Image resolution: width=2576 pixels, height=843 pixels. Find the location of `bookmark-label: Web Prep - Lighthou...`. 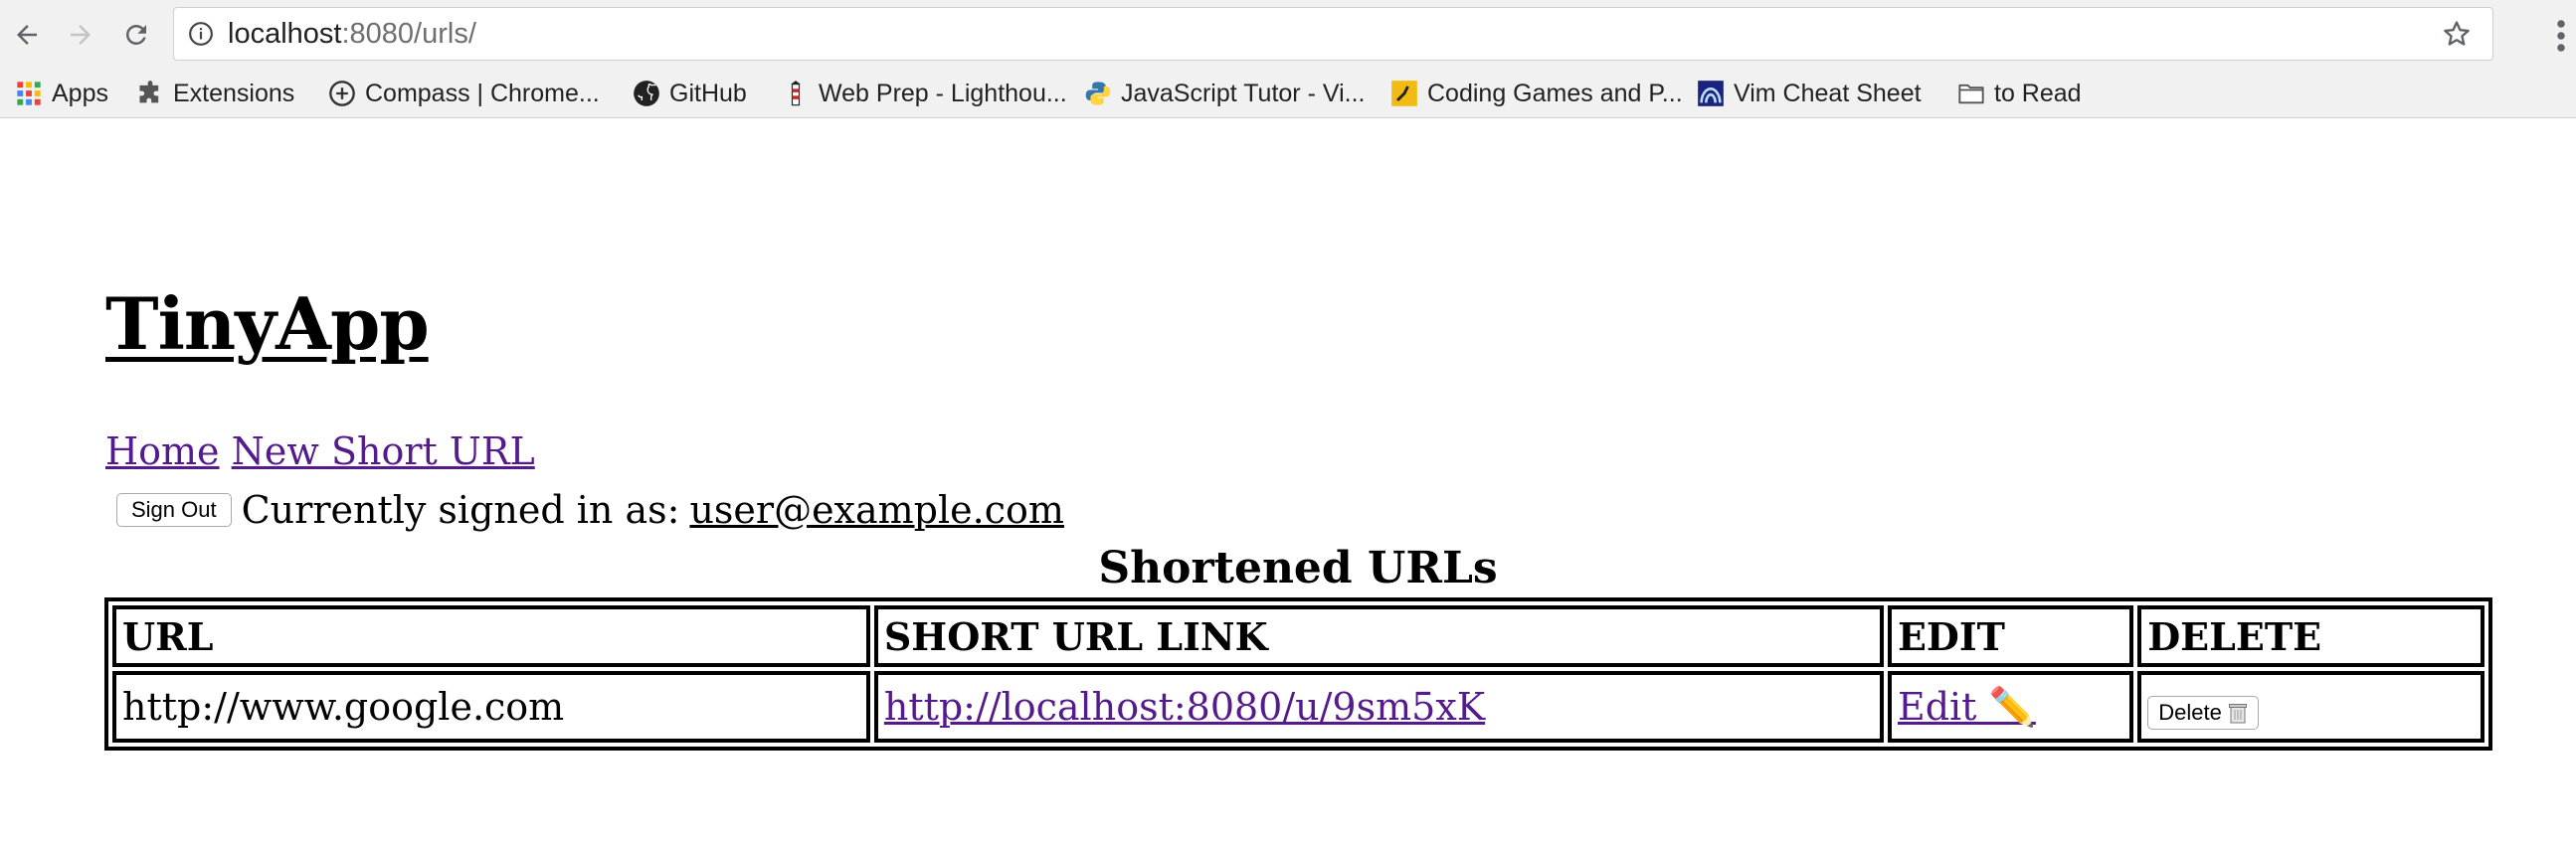

bookmark-label: Web Prep - Lighthou... is located at coordinates (943, 93).